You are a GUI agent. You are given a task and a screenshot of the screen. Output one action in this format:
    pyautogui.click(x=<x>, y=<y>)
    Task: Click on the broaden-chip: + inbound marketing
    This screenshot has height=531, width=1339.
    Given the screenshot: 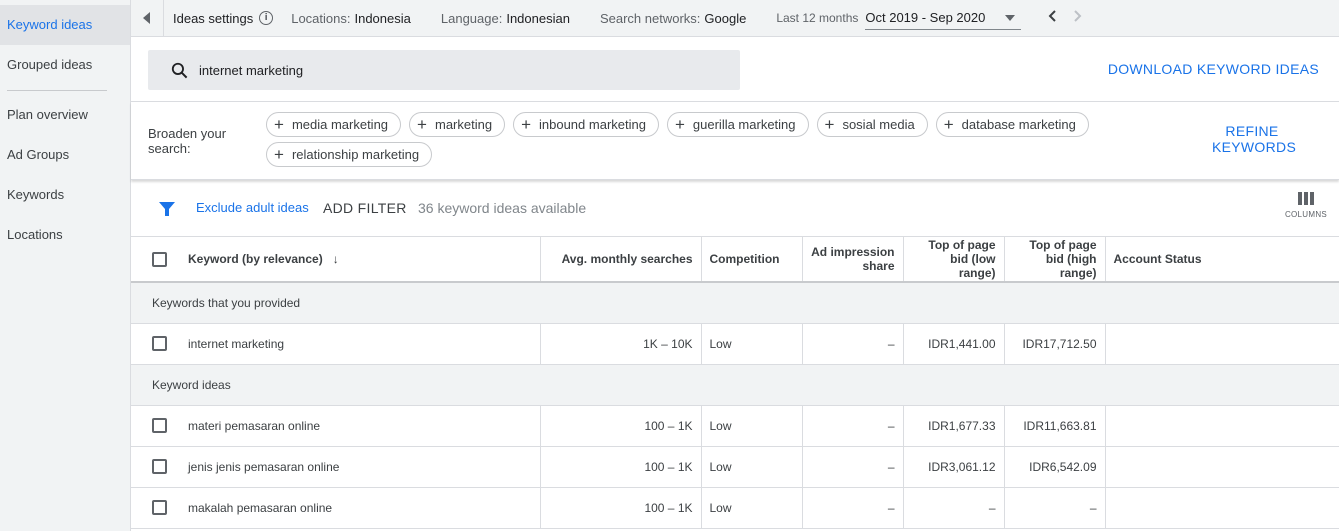 What is the action you would take?
    pyautogui.click(x=586, y=124)
    